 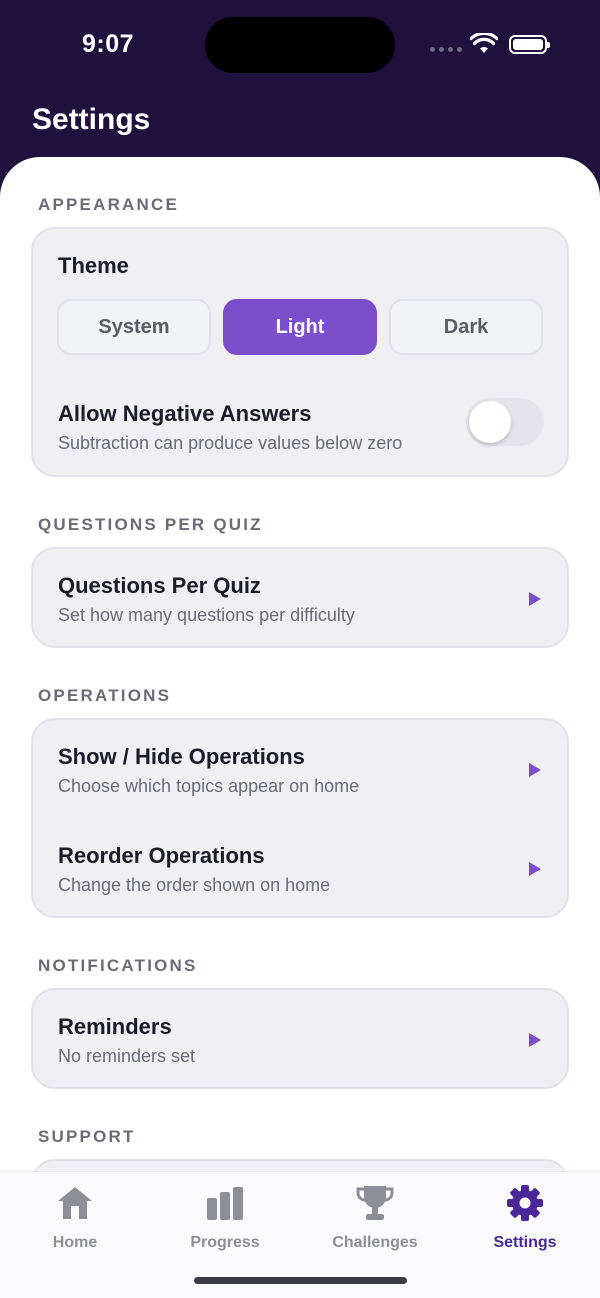 I want to click on show-hide-operations-subtitle: Choose which topics appear on home, so click(x=209, y=786).